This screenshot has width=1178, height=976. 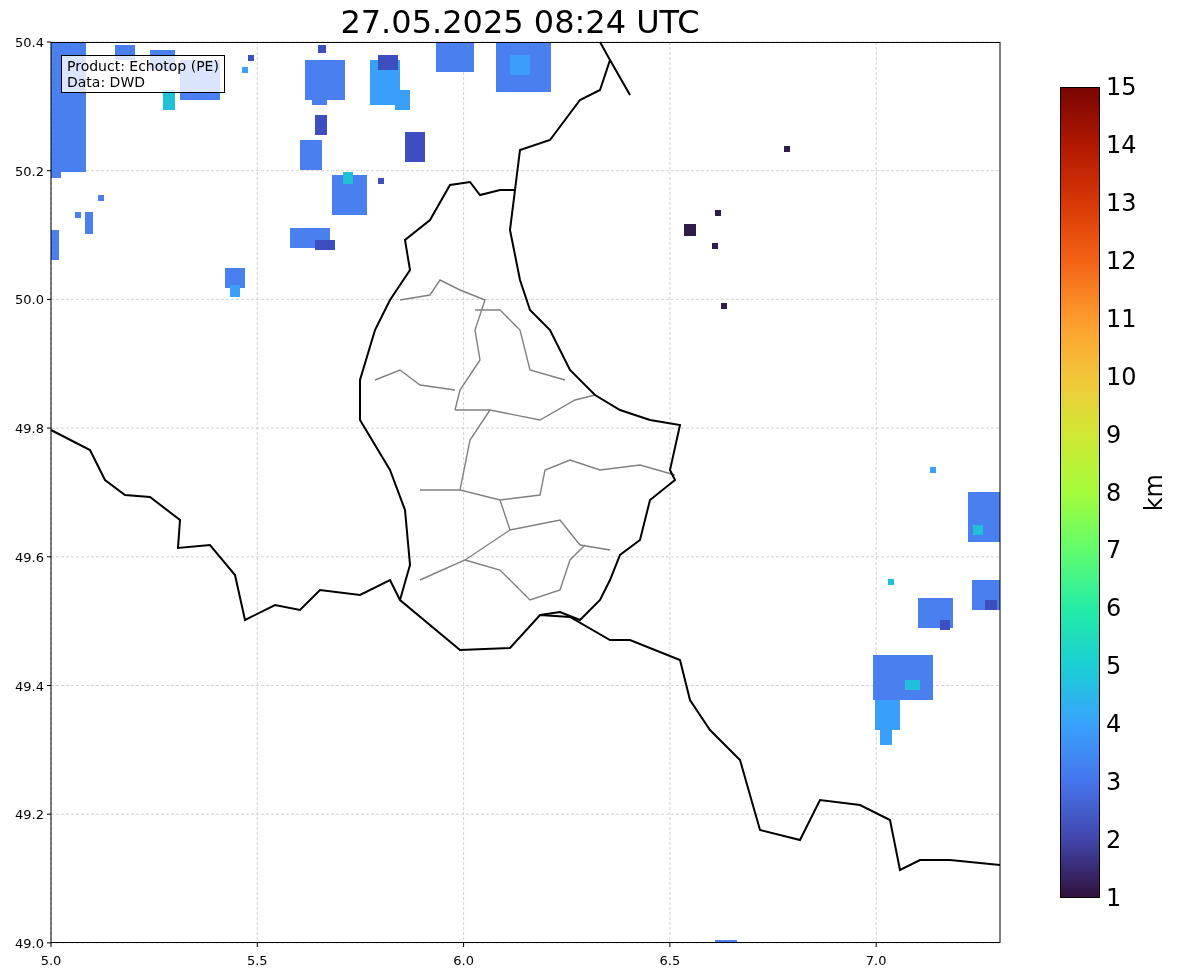 I want to click on colorbar-tick-label: 7, so click(x=1114, y=550).